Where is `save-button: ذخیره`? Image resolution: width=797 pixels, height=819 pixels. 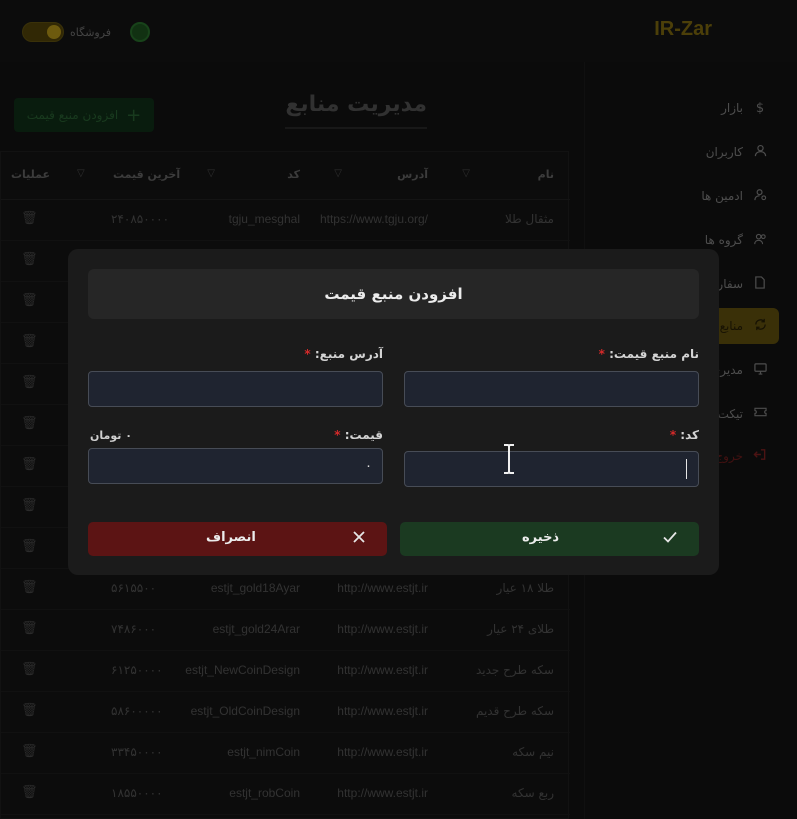
save-button: ذخیره is located at coordinates (549, 539).